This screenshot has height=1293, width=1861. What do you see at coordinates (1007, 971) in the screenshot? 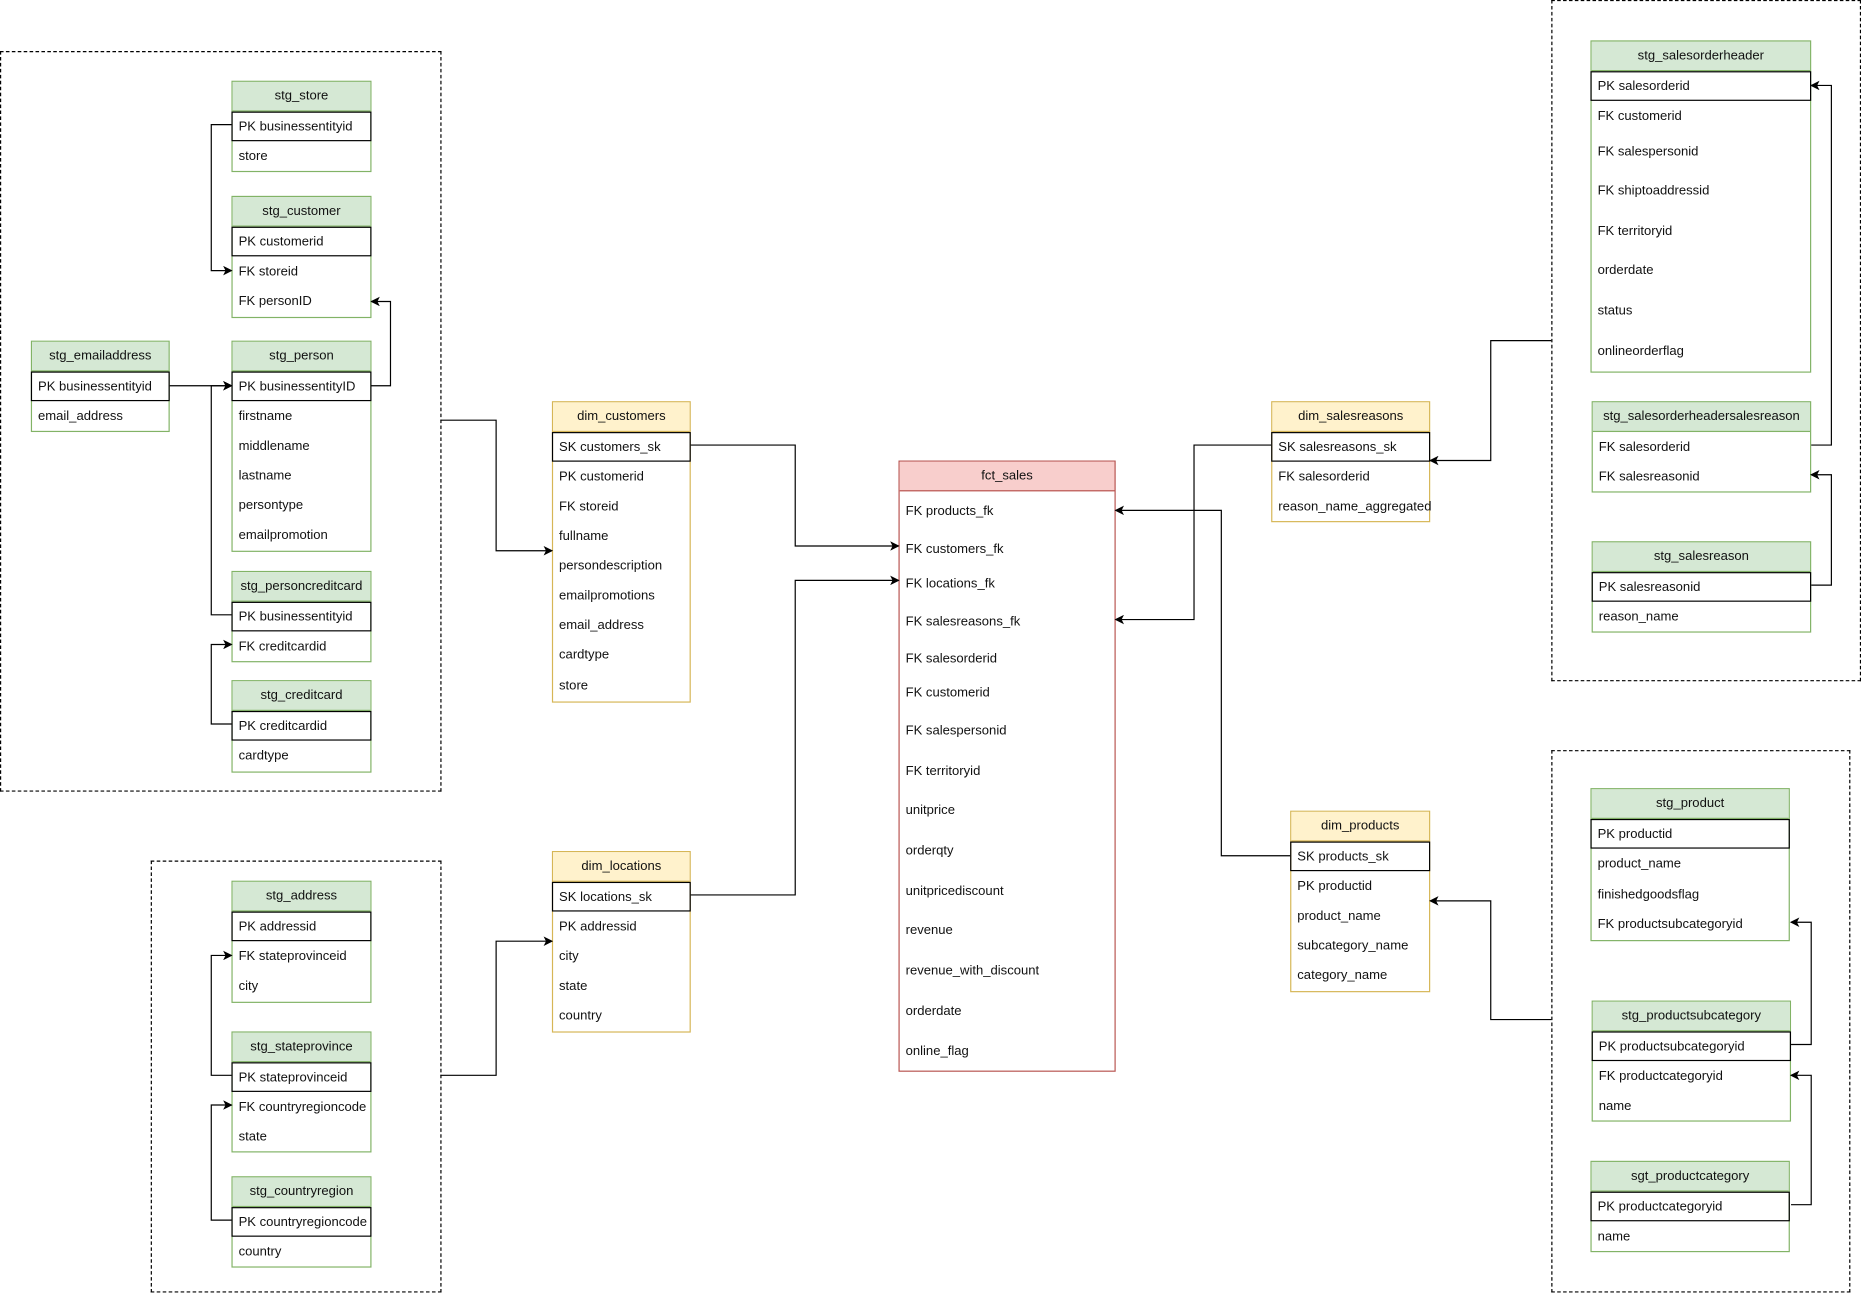
I see `table-field: revenue_with_discount` at bounding box center [1007, 971].